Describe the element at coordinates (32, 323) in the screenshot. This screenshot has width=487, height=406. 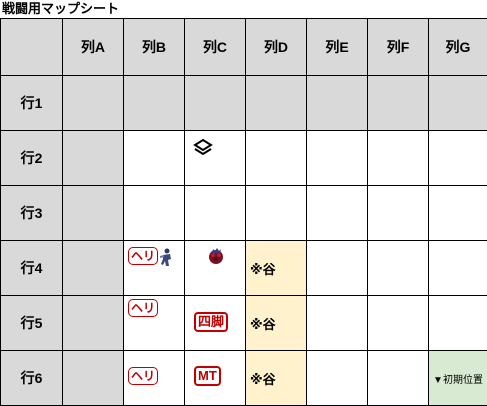
I see `row-header-5: 行5` at that location.